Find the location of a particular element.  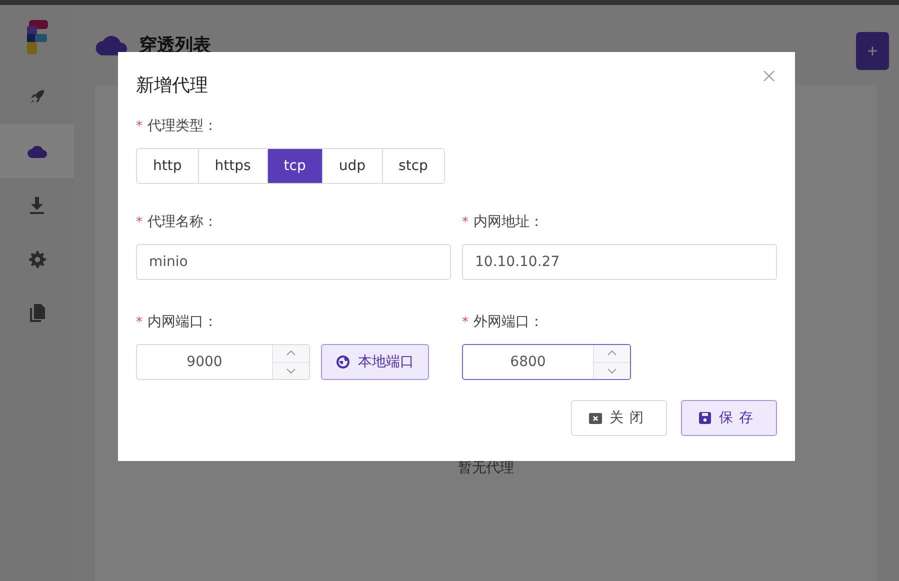

add-button: + is located at coordinates (872, 51).